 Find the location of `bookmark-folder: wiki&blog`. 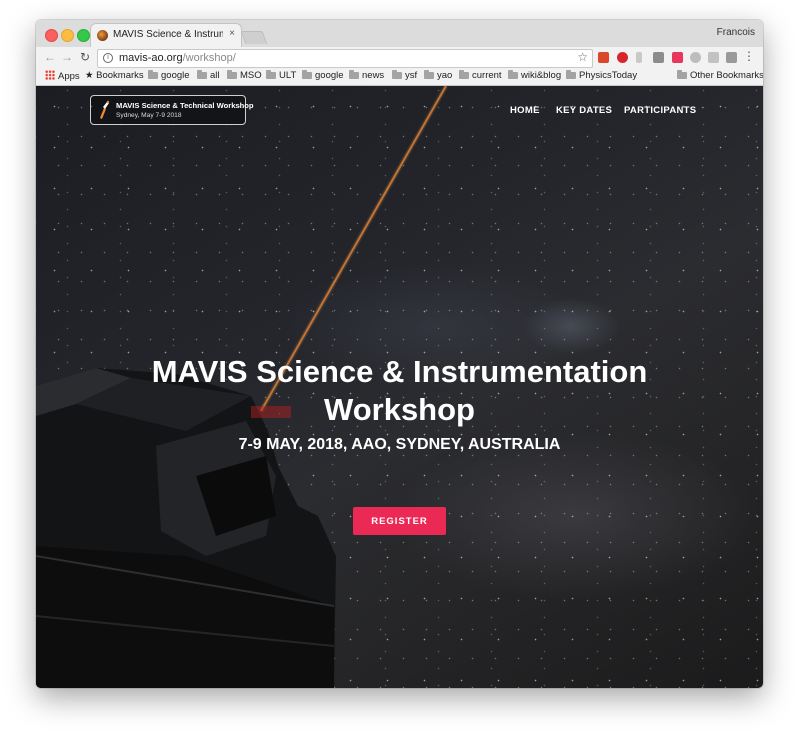

bookmark-folder: wiki&blog is located at coordinates (534, 75).